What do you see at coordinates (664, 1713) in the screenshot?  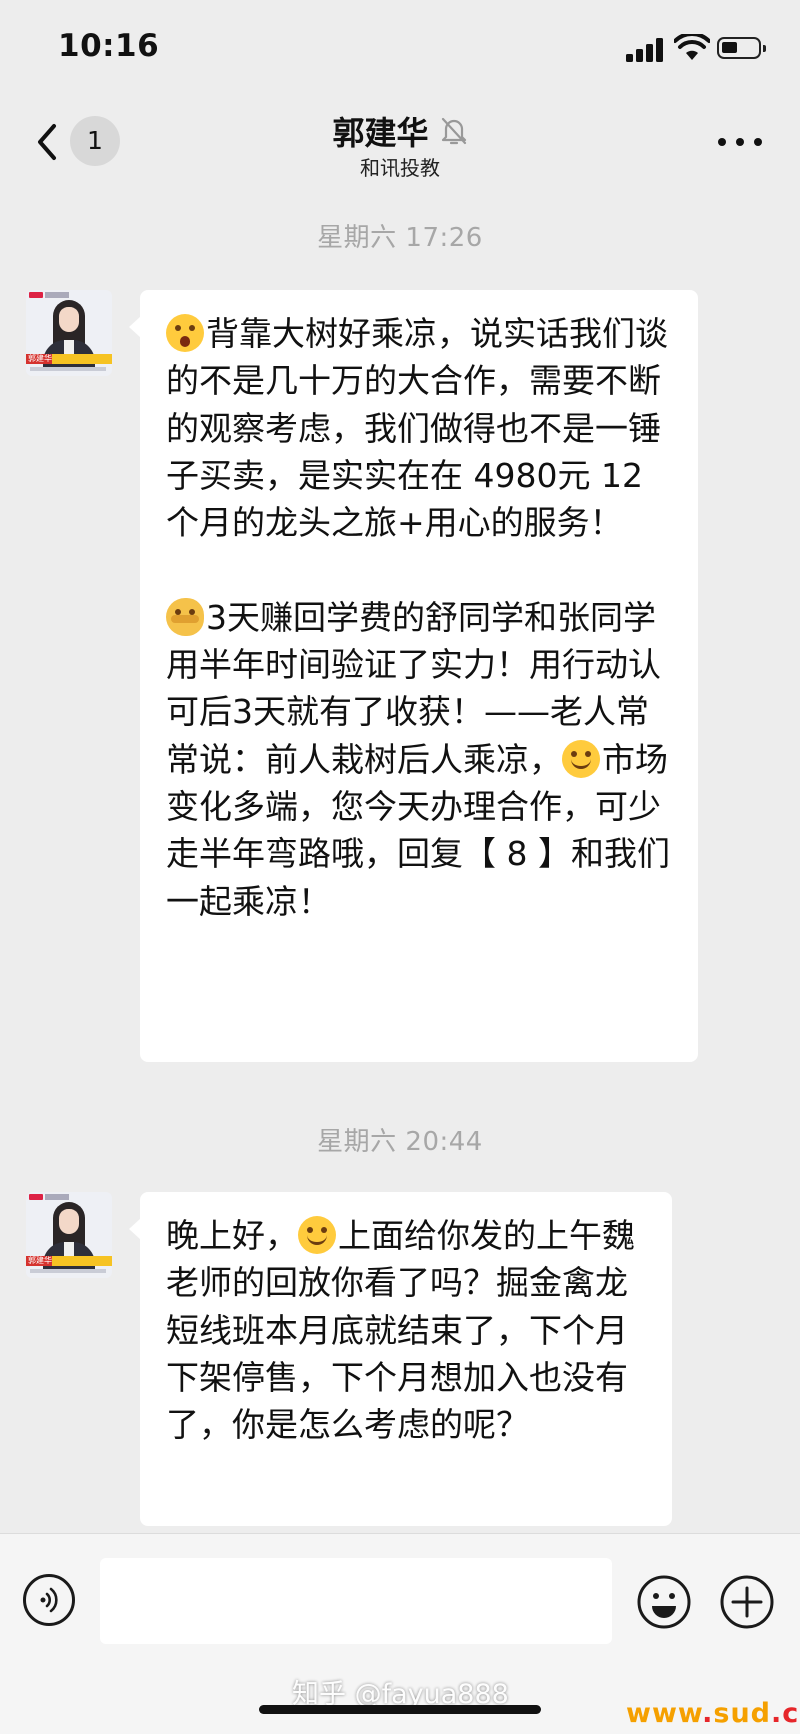 I see `site-part: www` at bounding box center [664, 1713].